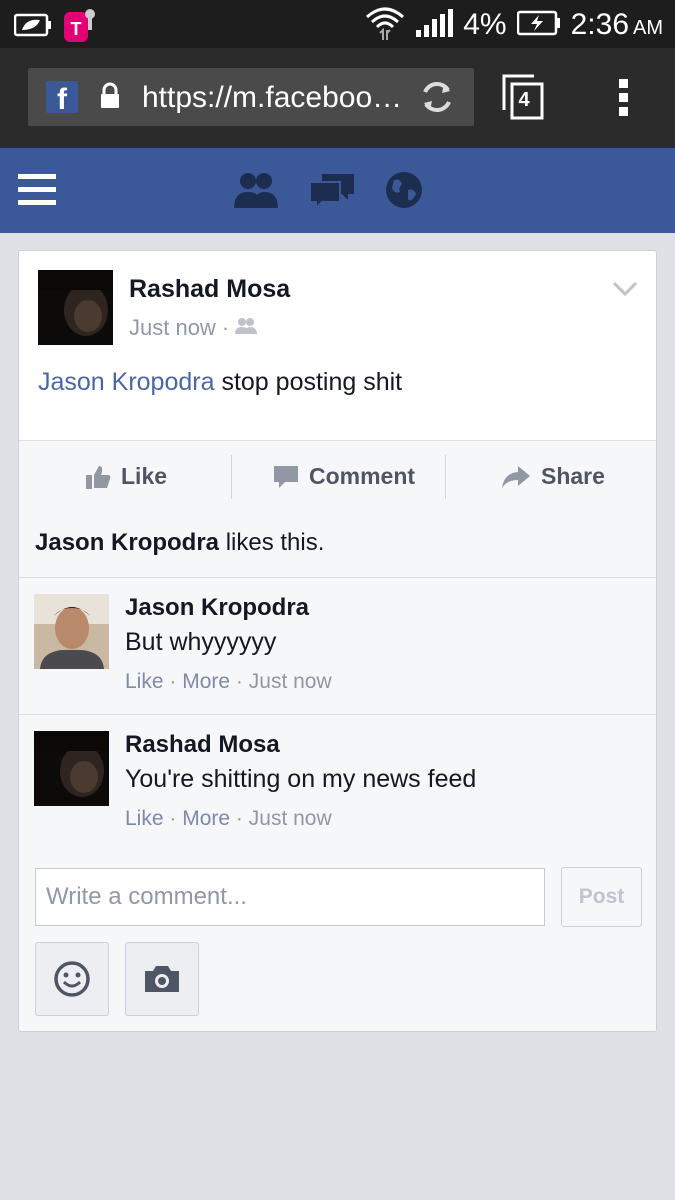 This screenshot has width=675, height=1200. Describe the element at coordinates (648, 28) in the screenshot. I see `clock-ampm: AM` at that location.